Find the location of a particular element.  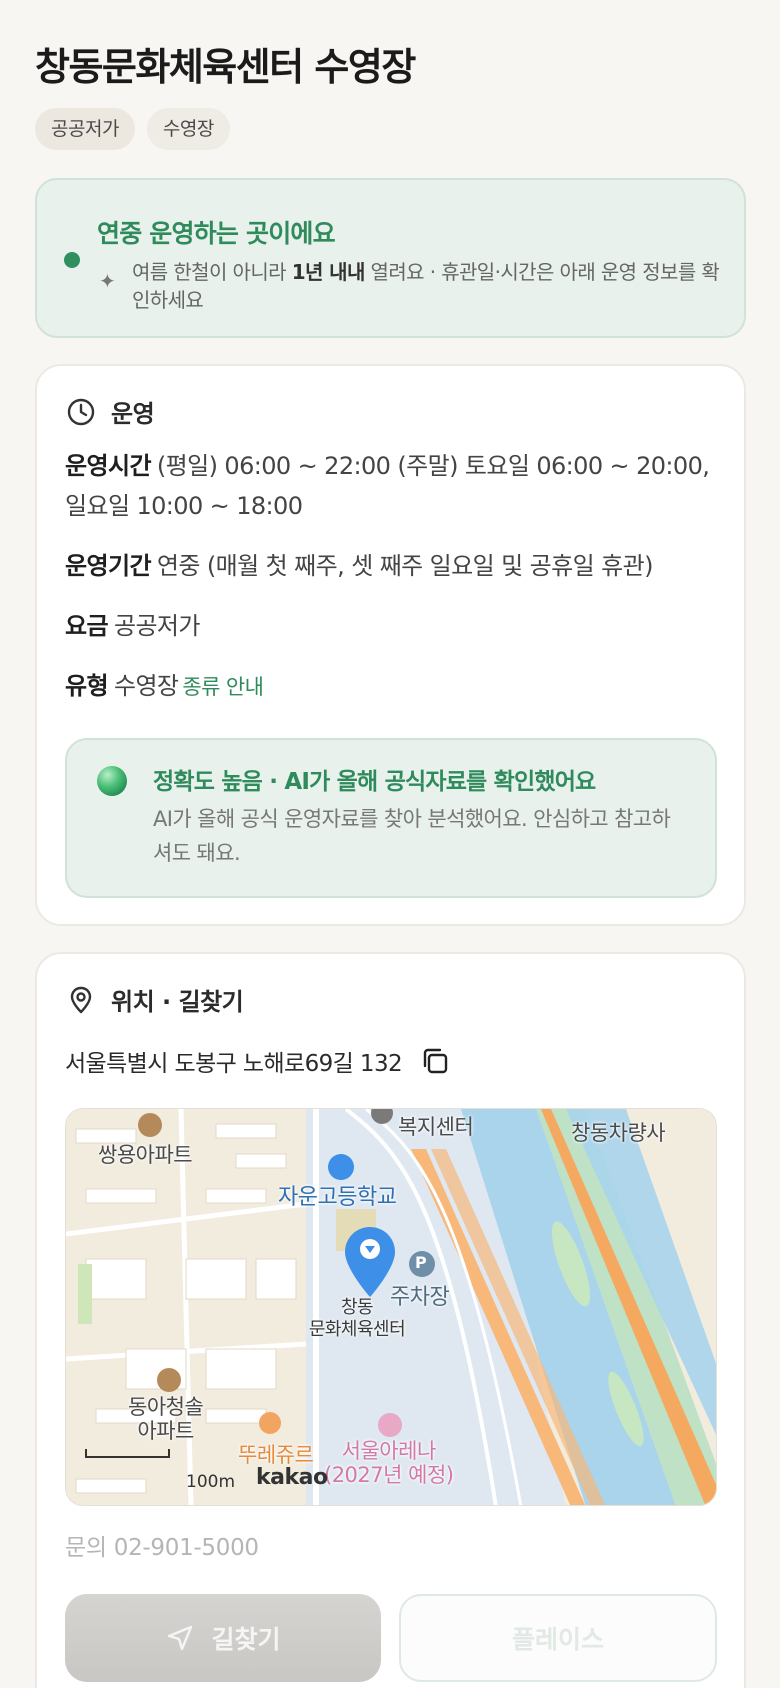

type-key: 유형 is located at coordinates (87, 686).